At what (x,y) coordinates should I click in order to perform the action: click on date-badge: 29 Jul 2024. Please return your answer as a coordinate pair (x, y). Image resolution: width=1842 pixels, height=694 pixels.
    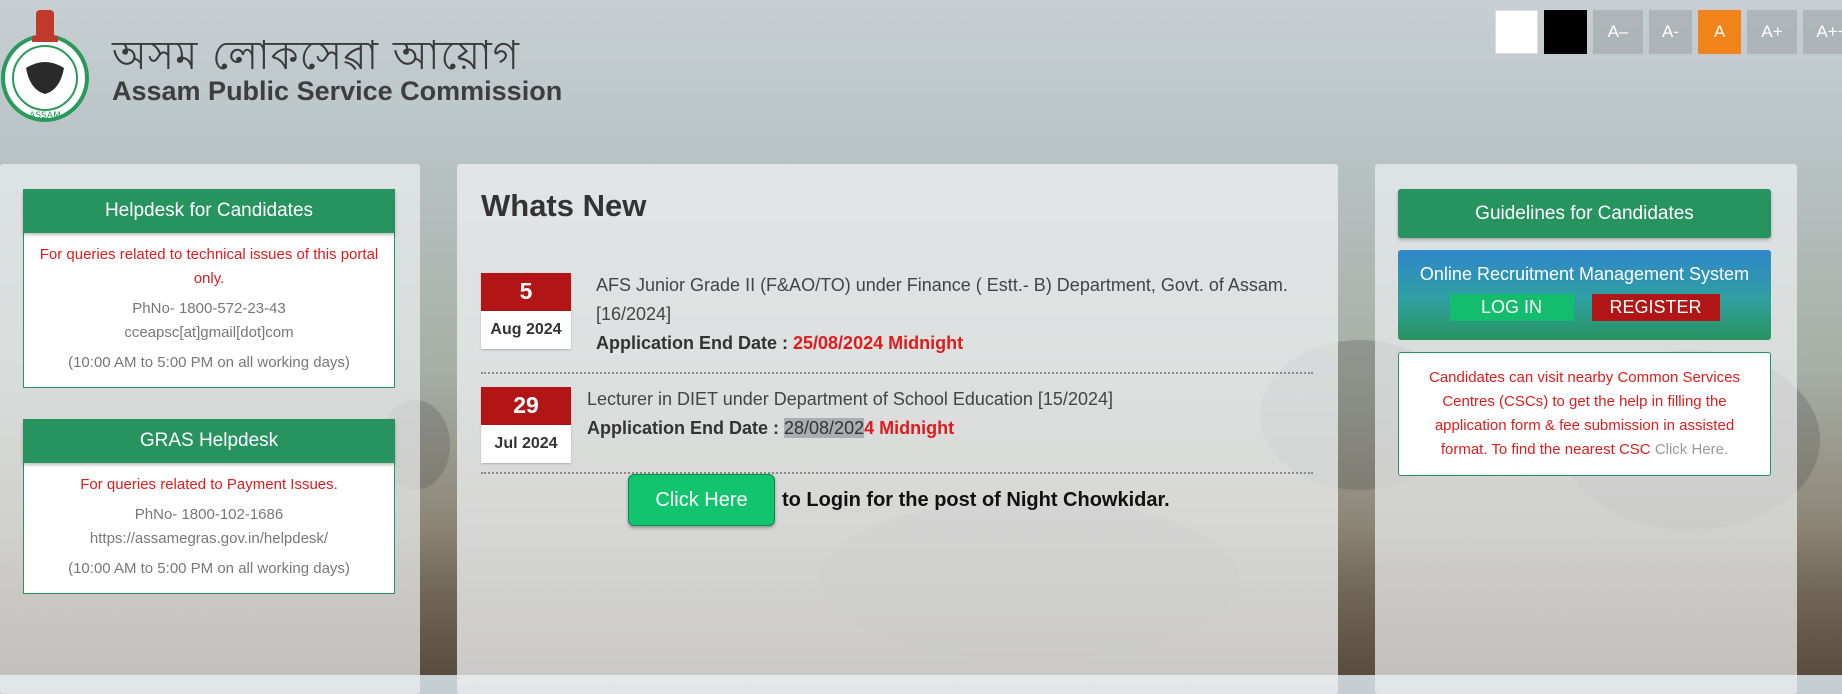
    Looking at the image, I should click on (526, 425).